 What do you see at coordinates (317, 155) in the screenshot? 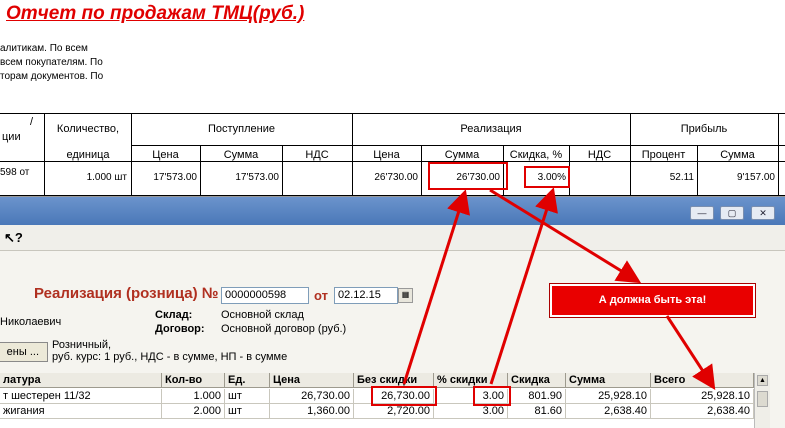
I see `in-vat-header: НДС` at bounding box center [317, 155].